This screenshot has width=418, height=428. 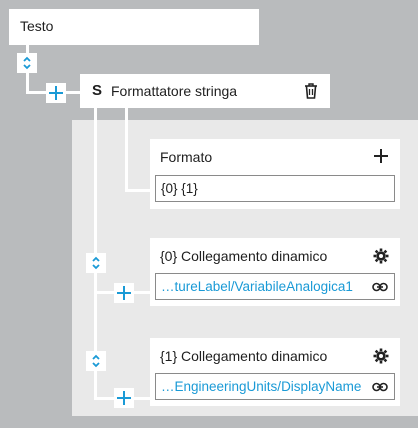 What do you see at coordinates (244, 356) in the screenshot?
I see `binding-node-label: {1} Collegamento dinamico` at bounding box center [244, 356].